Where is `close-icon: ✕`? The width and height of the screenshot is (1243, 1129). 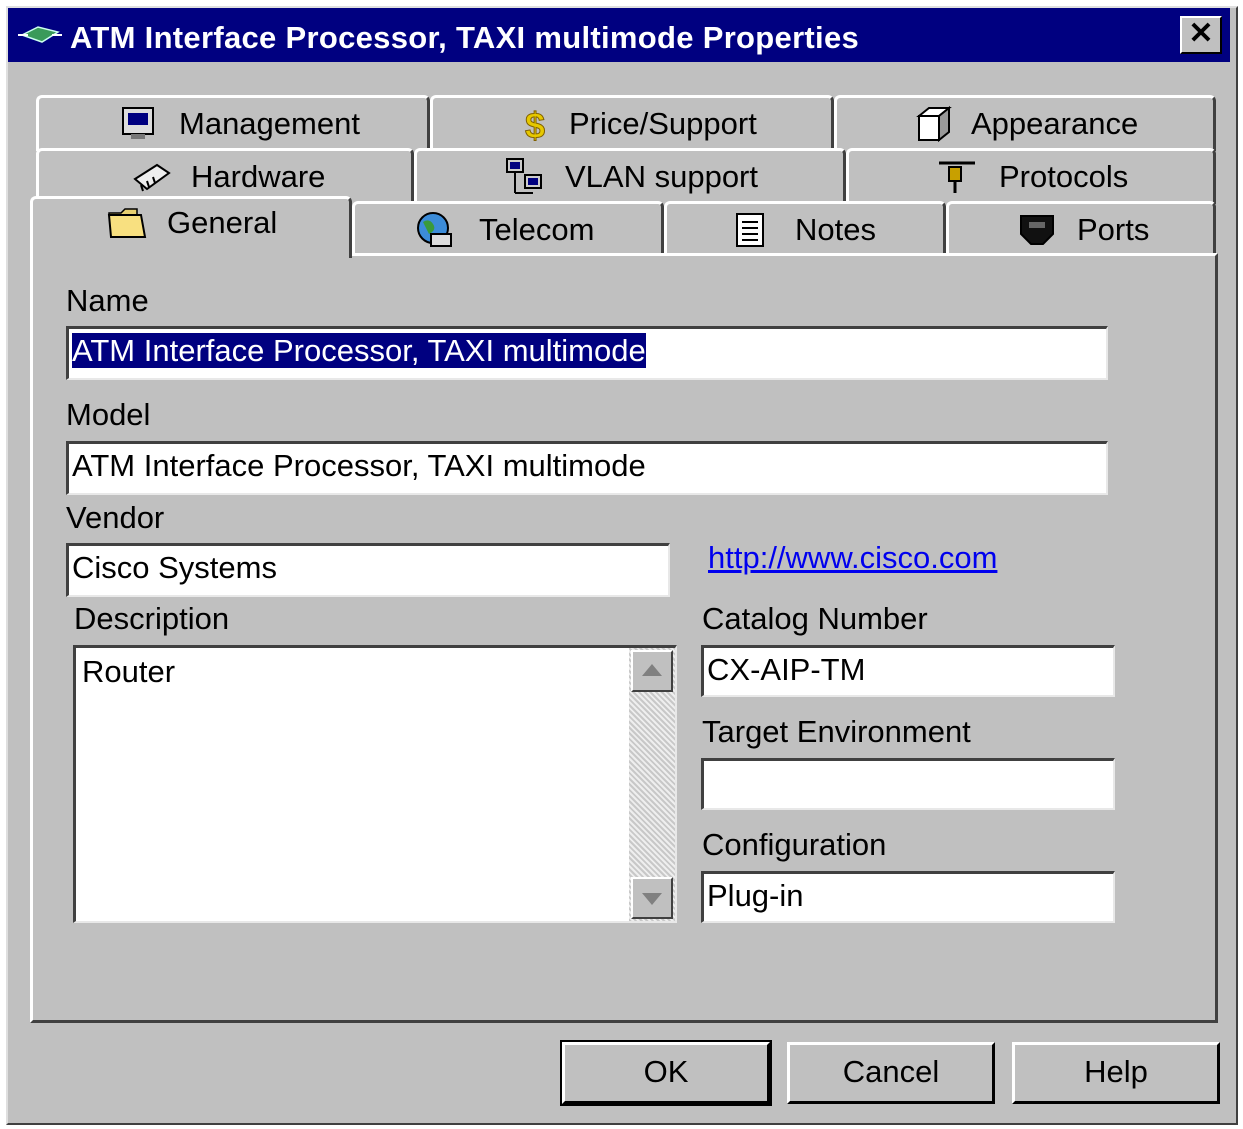
close-icon: ✕ is located at coordinates (1201, 33).